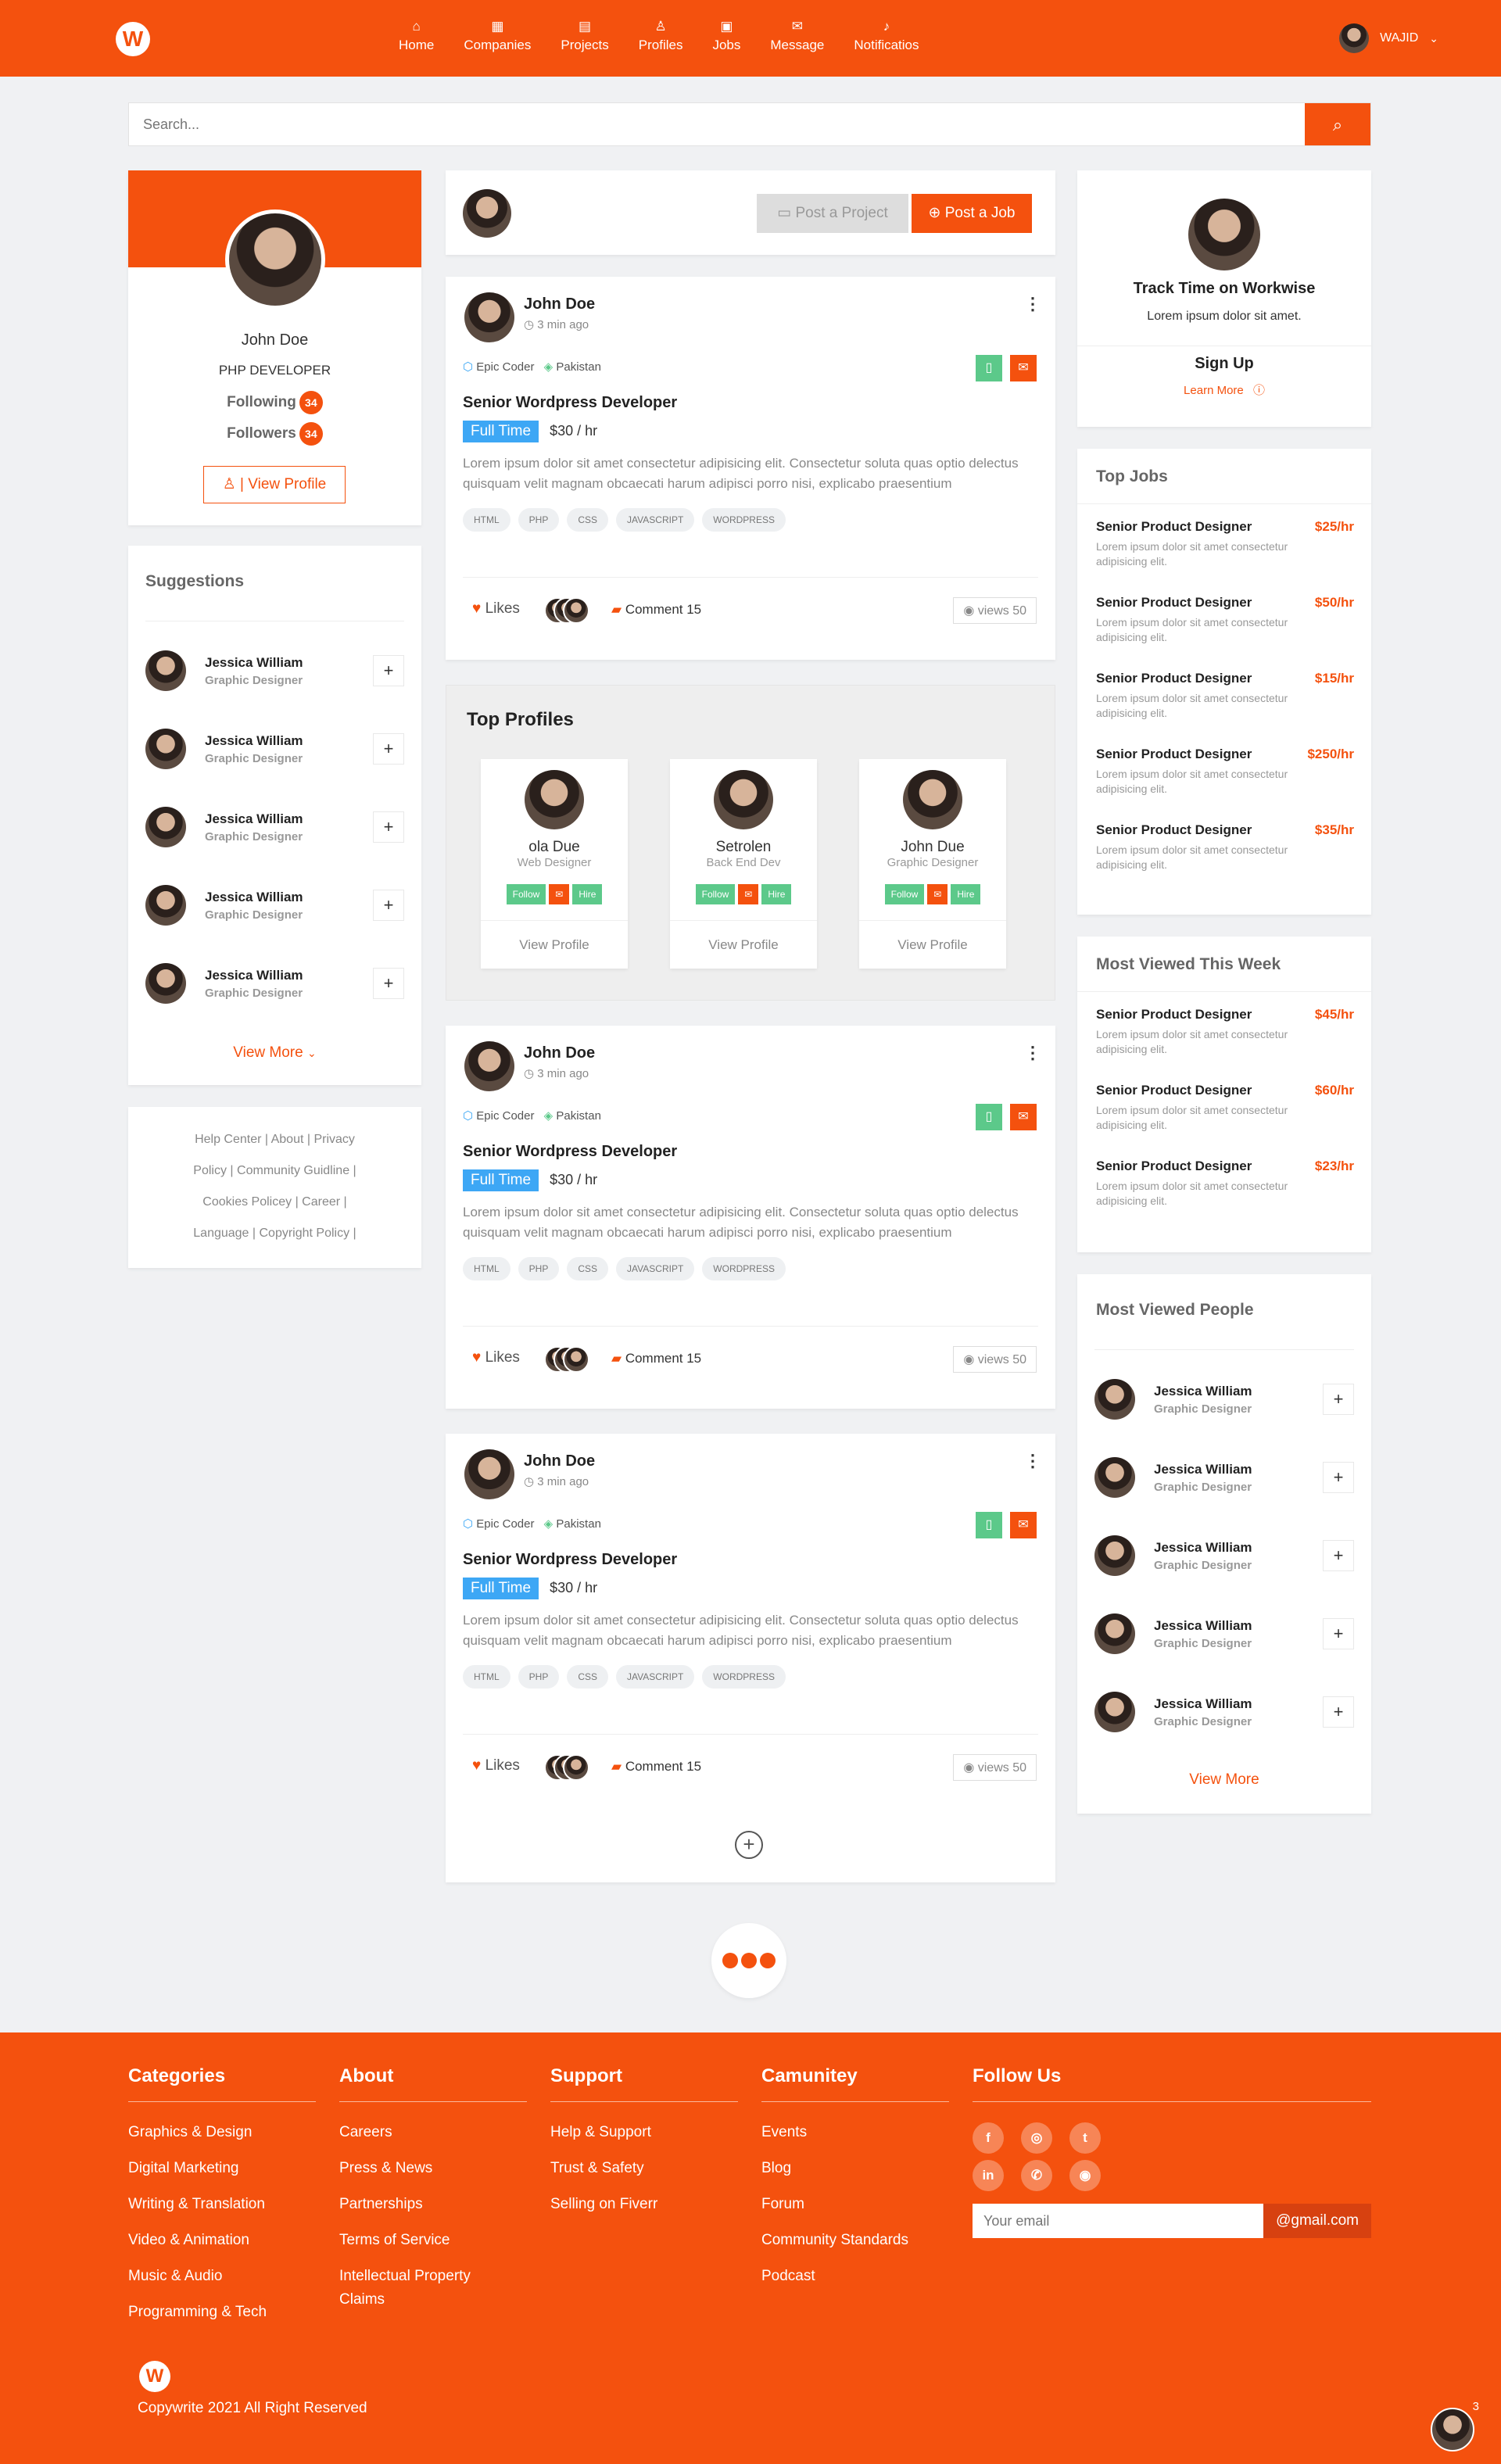  I want to click on nav-projects: ▤ Projects, so click(584, 36).